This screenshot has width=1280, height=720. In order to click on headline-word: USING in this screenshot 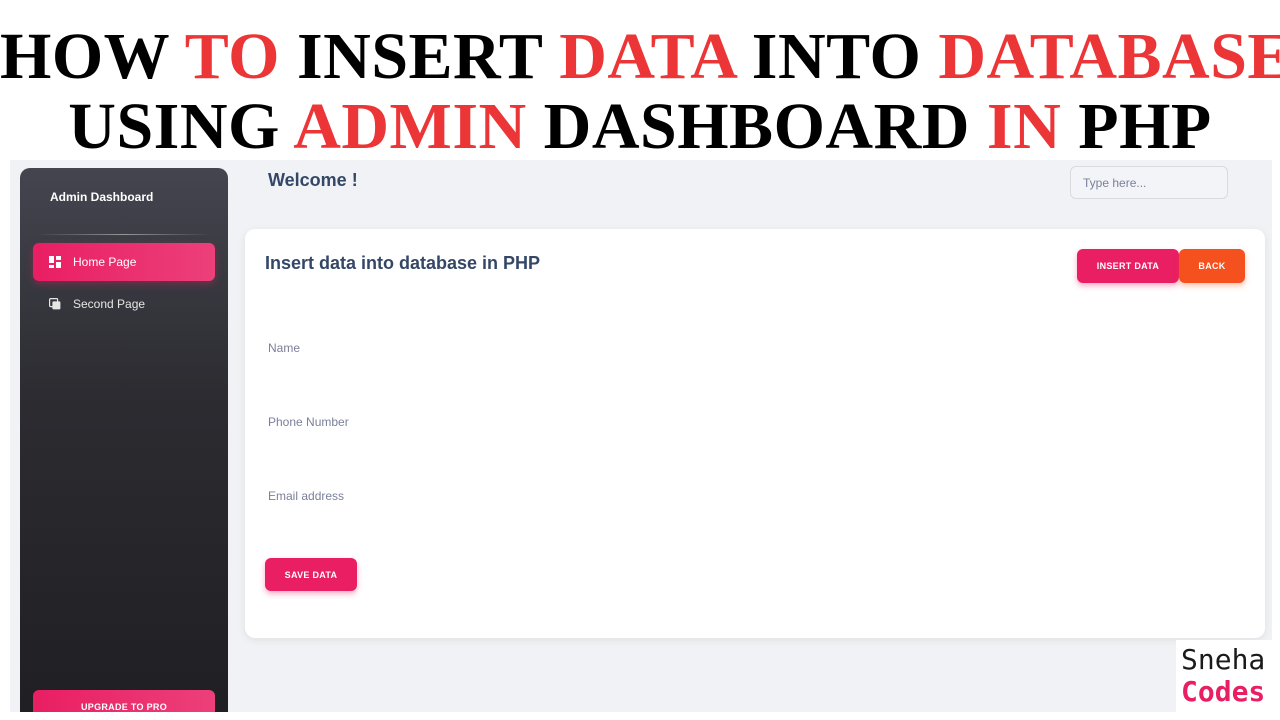, I will do `click(181, 126)`.